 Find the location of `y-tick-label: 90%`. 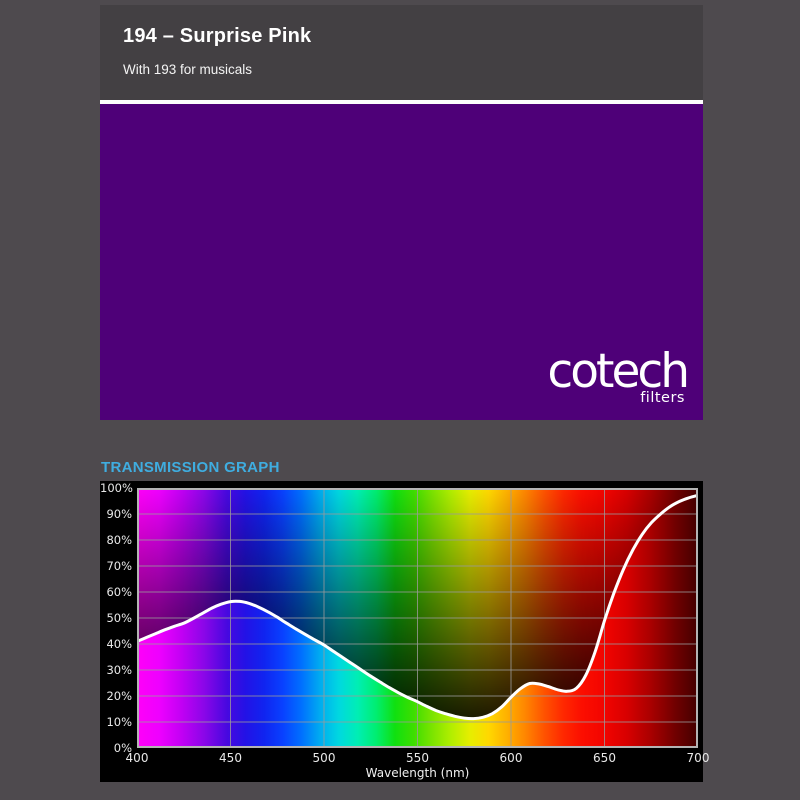

y-tick-label: 90% is located at coordinates (119, 514).